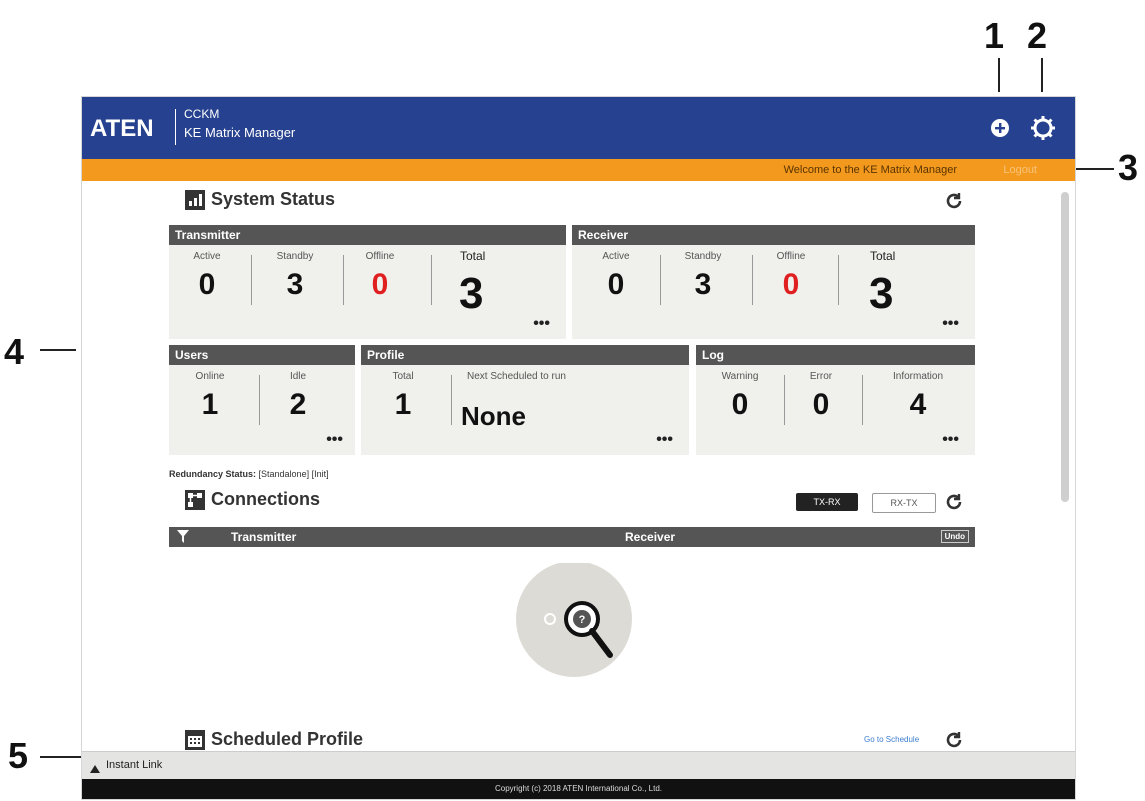 The height and width of the screenshot is (801, 1145). Describe the element at coordinates (287, 739) in the screenshot. I see `scheduled-profile-label: Scheduled Profile` at that location.